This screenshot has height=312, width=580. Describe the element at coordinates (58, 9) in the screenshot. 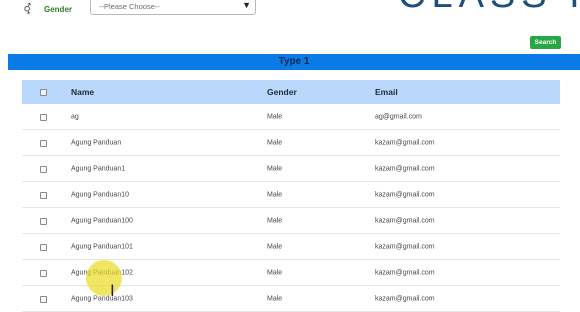

I see `gender-label: Gender` at that location.